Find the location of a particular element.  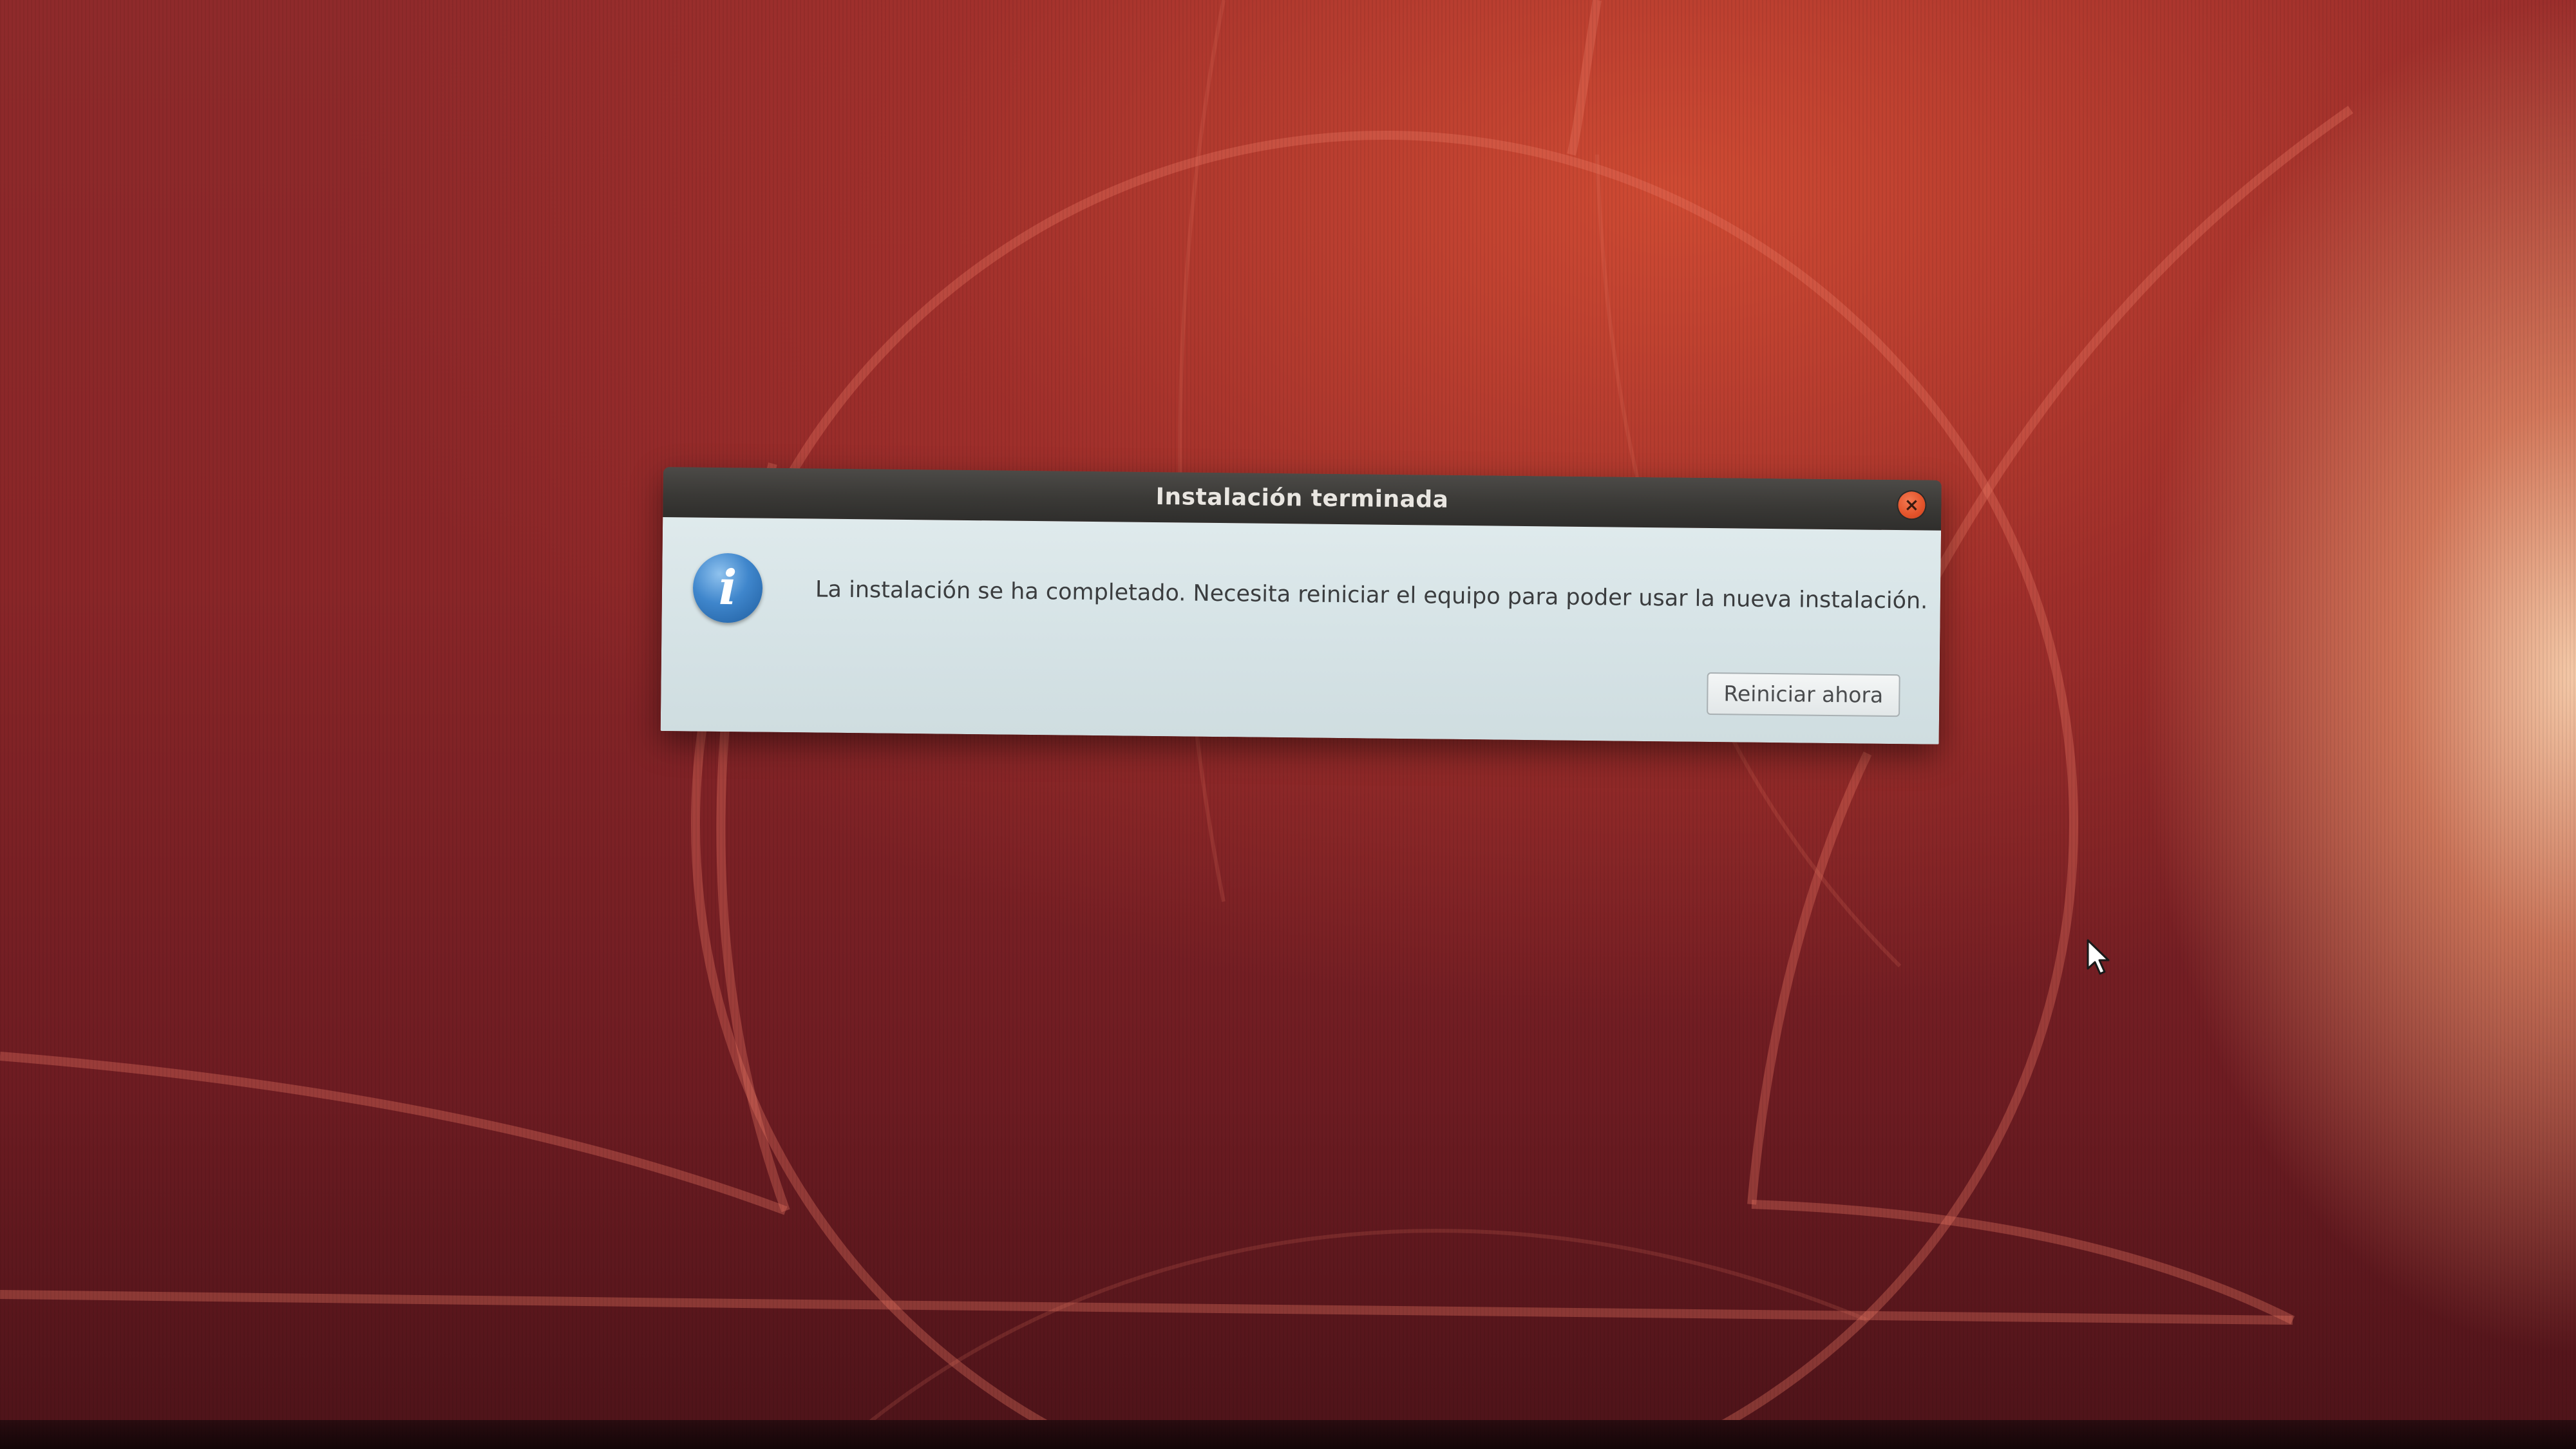

info-icon-glyph: i is located at coordinates (727, 588).